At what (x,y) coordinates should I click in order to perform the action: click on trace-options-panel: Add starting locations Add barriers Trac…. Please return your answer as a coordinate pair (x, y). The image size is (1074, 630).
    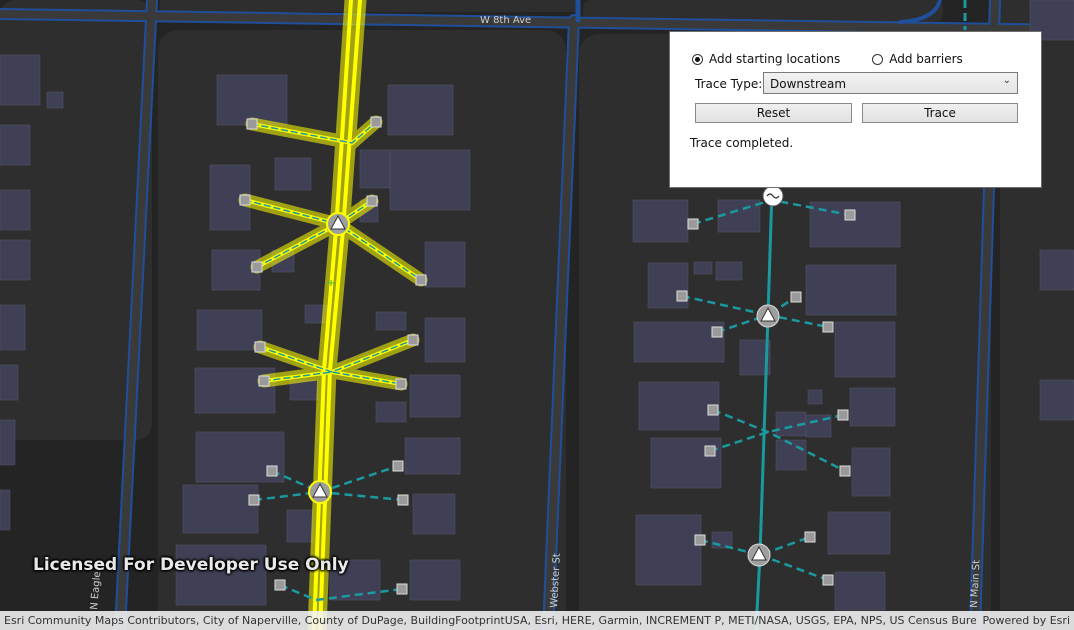
    Looking at the image, I should click on (855, 109).